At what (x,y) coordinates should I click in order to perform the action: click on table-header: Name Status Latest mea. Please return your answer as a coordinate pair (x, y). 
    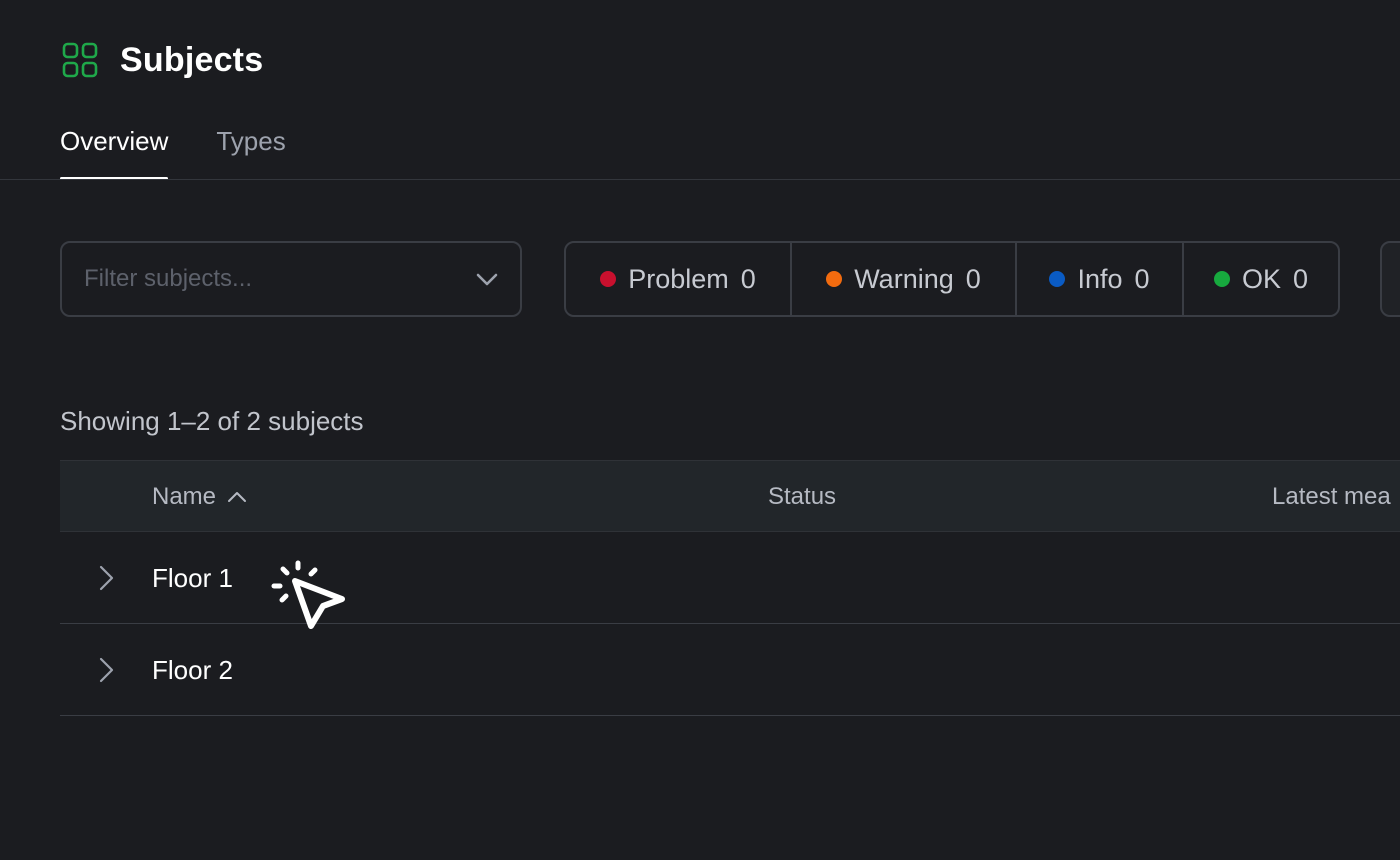
    Looking at the image, I should click on (730, 496).